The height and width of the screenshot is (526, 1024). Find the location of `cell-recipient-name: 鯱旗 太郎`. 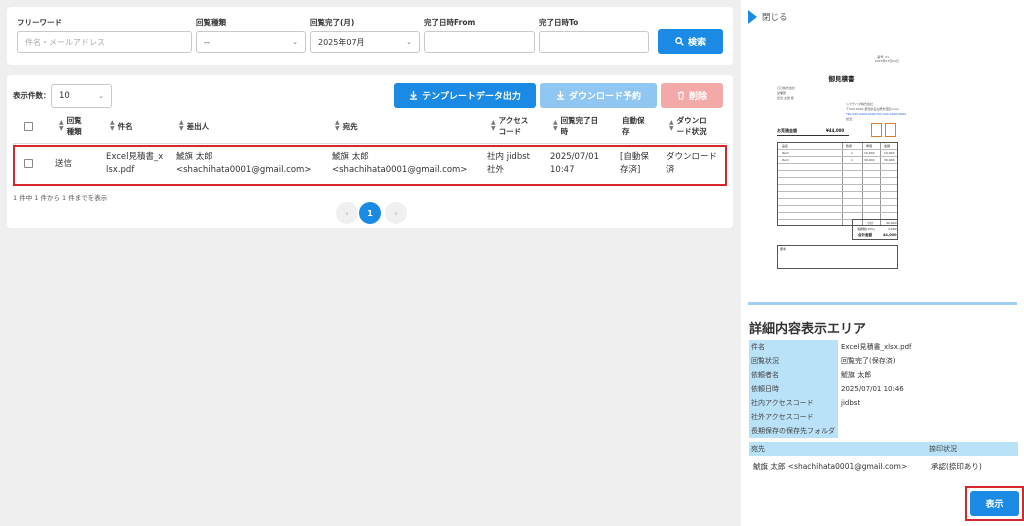

cell-recipient-name: 鯱旗 太郎 is located at coordinates (350, 157).